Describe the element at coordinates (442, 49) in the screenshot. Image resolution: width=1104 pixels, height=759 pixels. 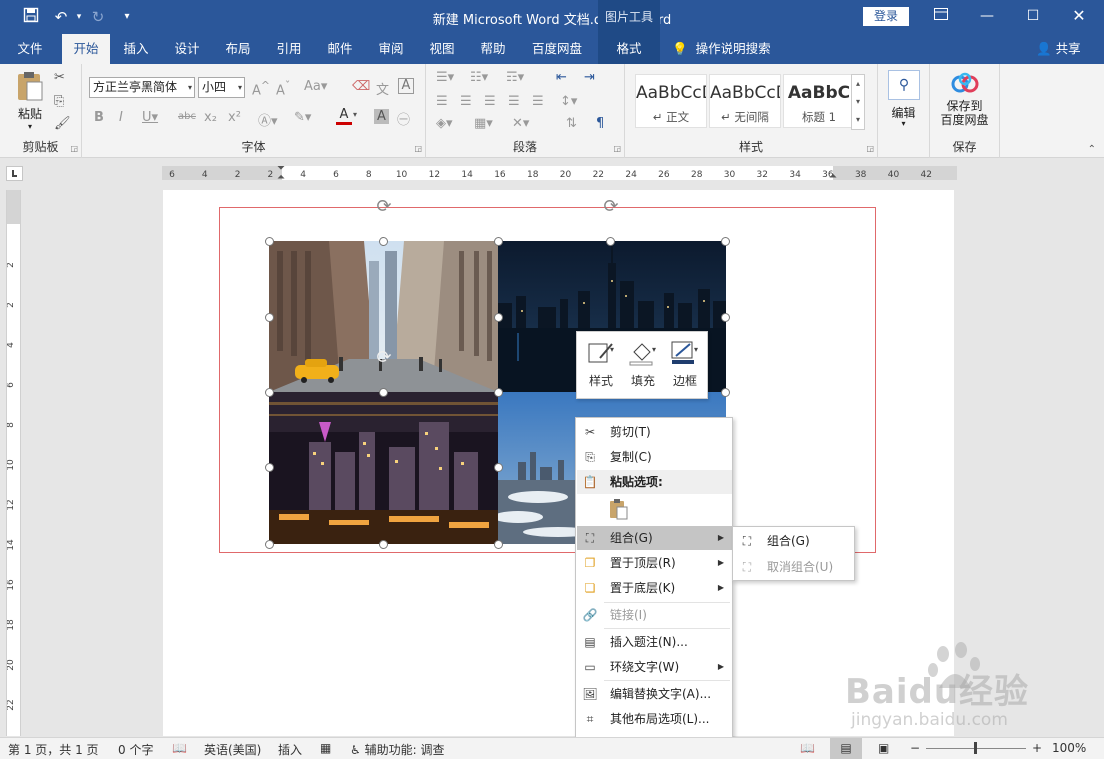
I see `tab-view: 视图` at that location.